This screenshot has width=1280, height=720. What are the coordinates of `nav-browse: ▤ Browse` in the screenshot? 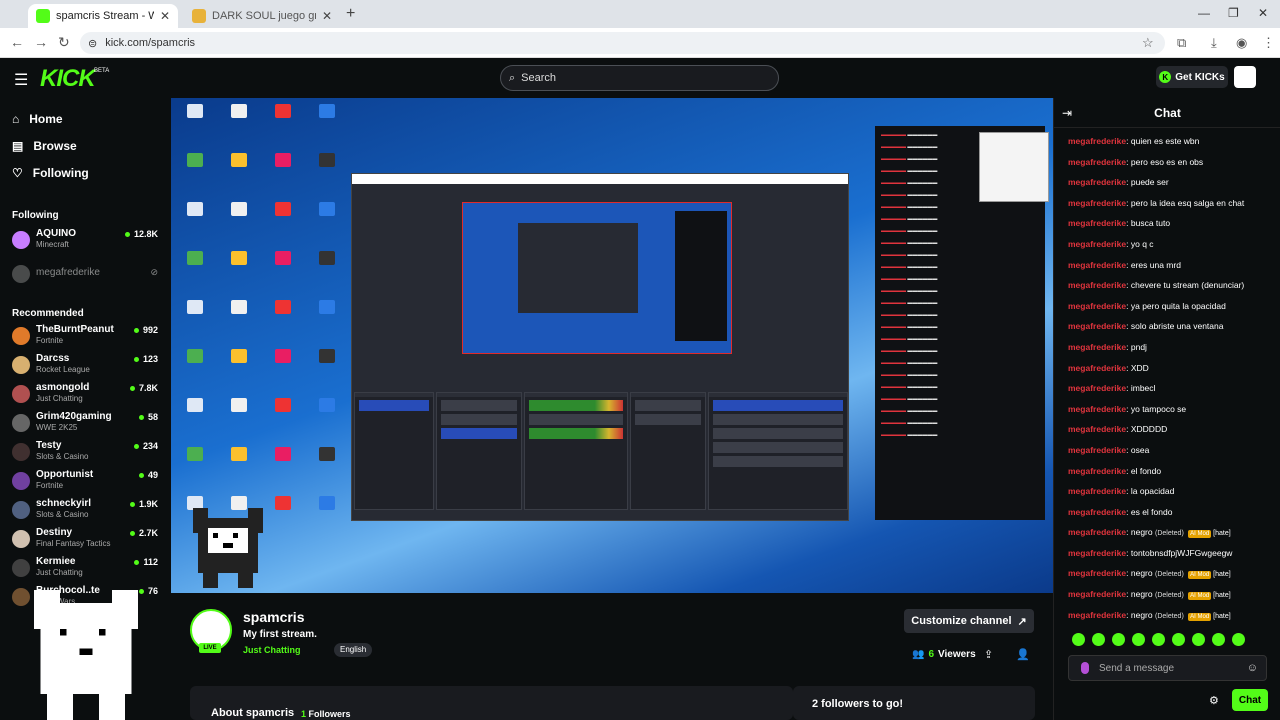 It's located at (44, 146).